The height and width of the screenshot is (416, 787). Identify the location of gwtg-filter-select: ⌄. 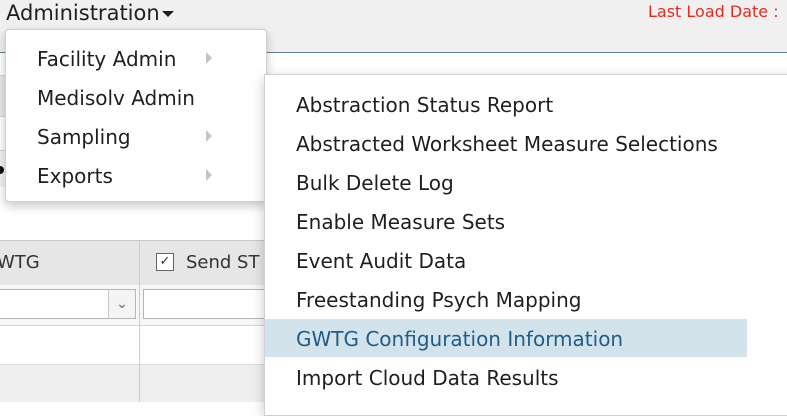
(68, 304).